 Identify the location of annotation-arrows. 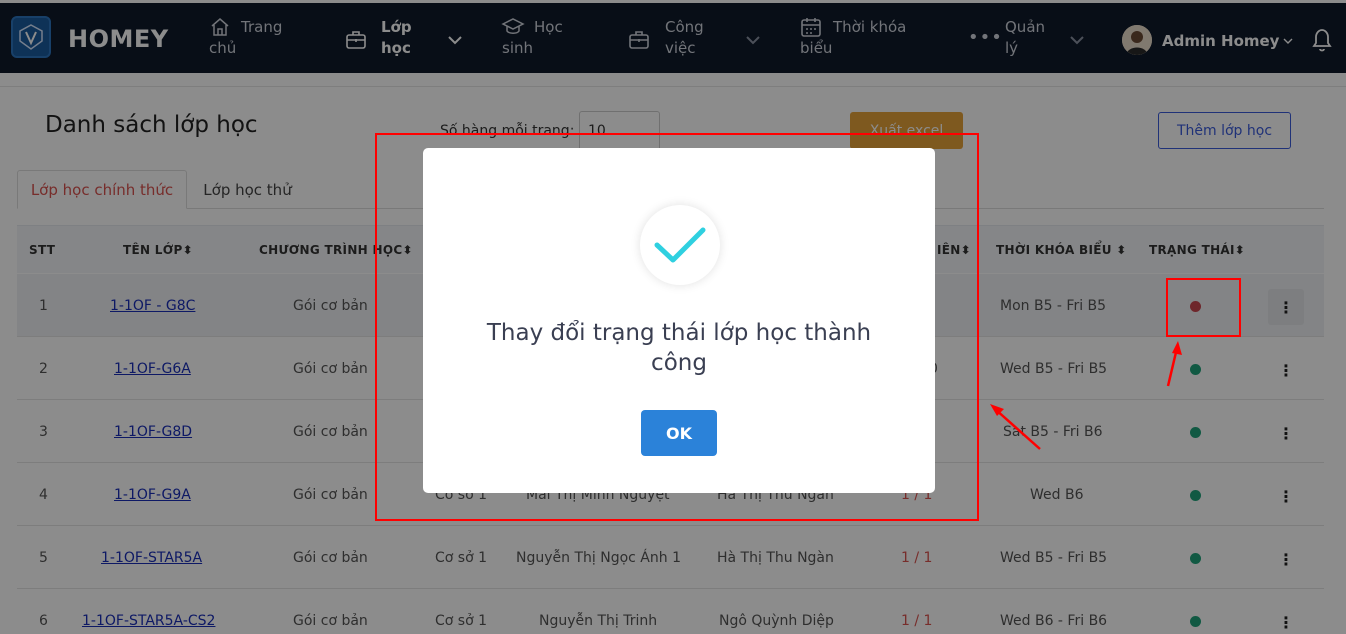
(1086, 395).